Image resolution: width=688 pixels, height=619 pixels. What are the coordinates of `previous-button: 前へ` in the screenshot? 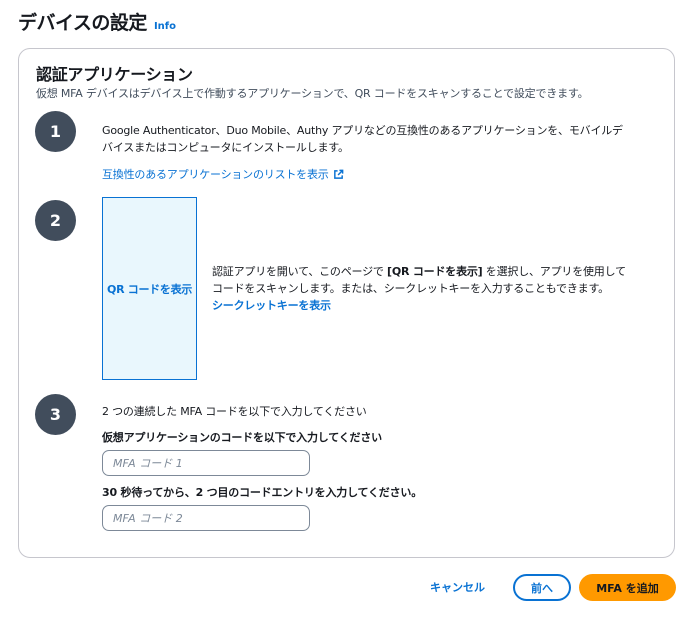 It's located at (542, 587).